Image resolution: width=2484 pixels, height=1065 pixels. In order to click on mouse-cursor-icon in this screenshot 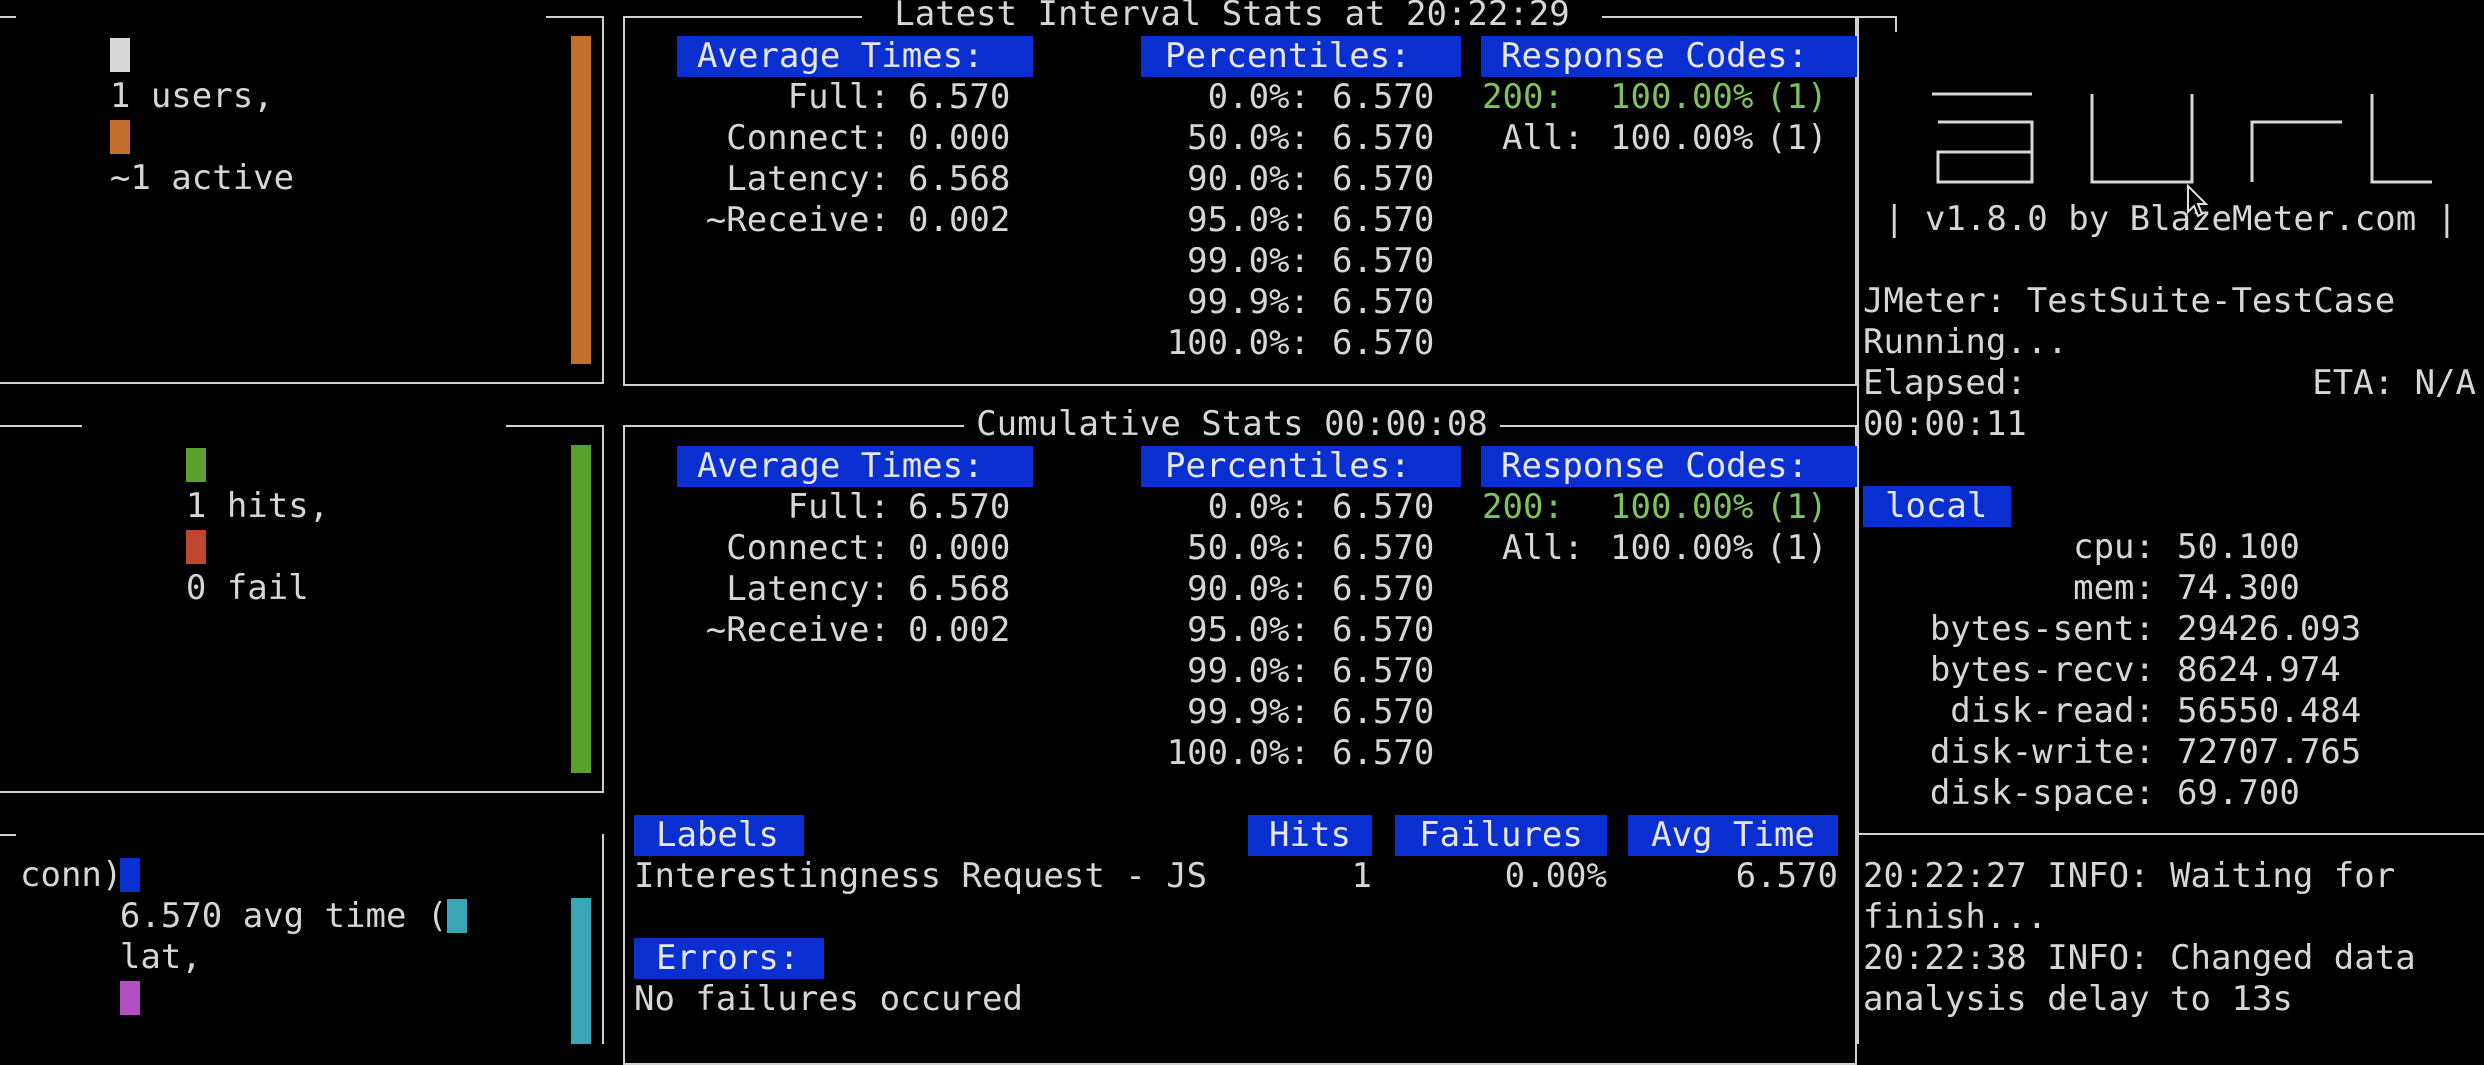, I will do `click(2198, 201)`.